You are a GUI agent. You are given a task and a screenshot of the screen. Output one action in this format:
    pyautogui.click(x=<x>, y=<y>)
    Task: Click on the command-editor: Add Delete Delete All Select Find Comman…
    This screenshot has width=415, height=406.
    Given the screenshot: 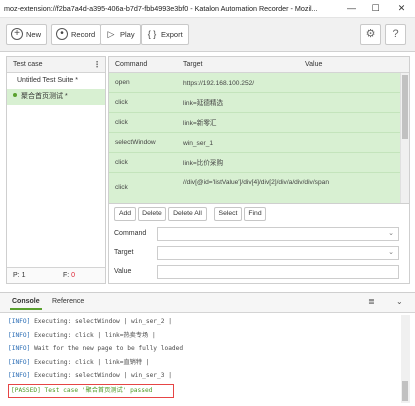 What is the action you would take?
    pyautogui.click(x=259, y=244)
    